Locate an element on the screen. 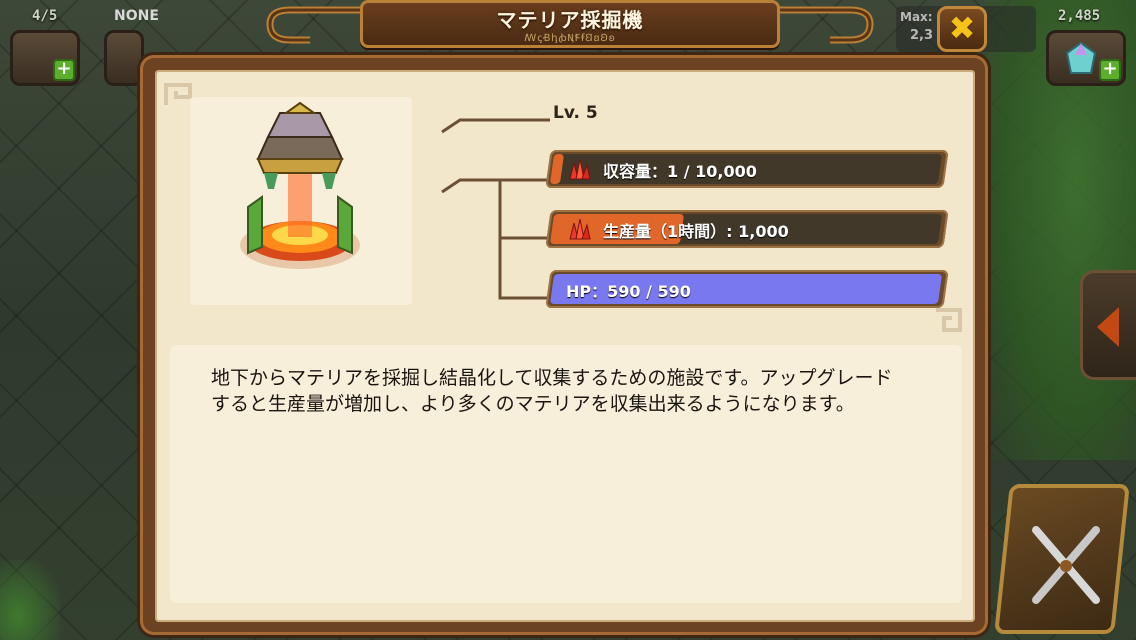 This screenshot has width=1136, height=640. close-button: ✖ is located at coordinates (962, 29).